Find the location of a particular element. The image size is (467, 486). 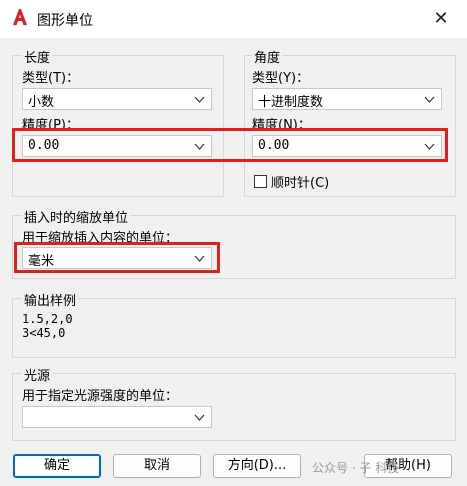

angle-type-dropdown: 十进制度数 is located at coordinates (347, 99).